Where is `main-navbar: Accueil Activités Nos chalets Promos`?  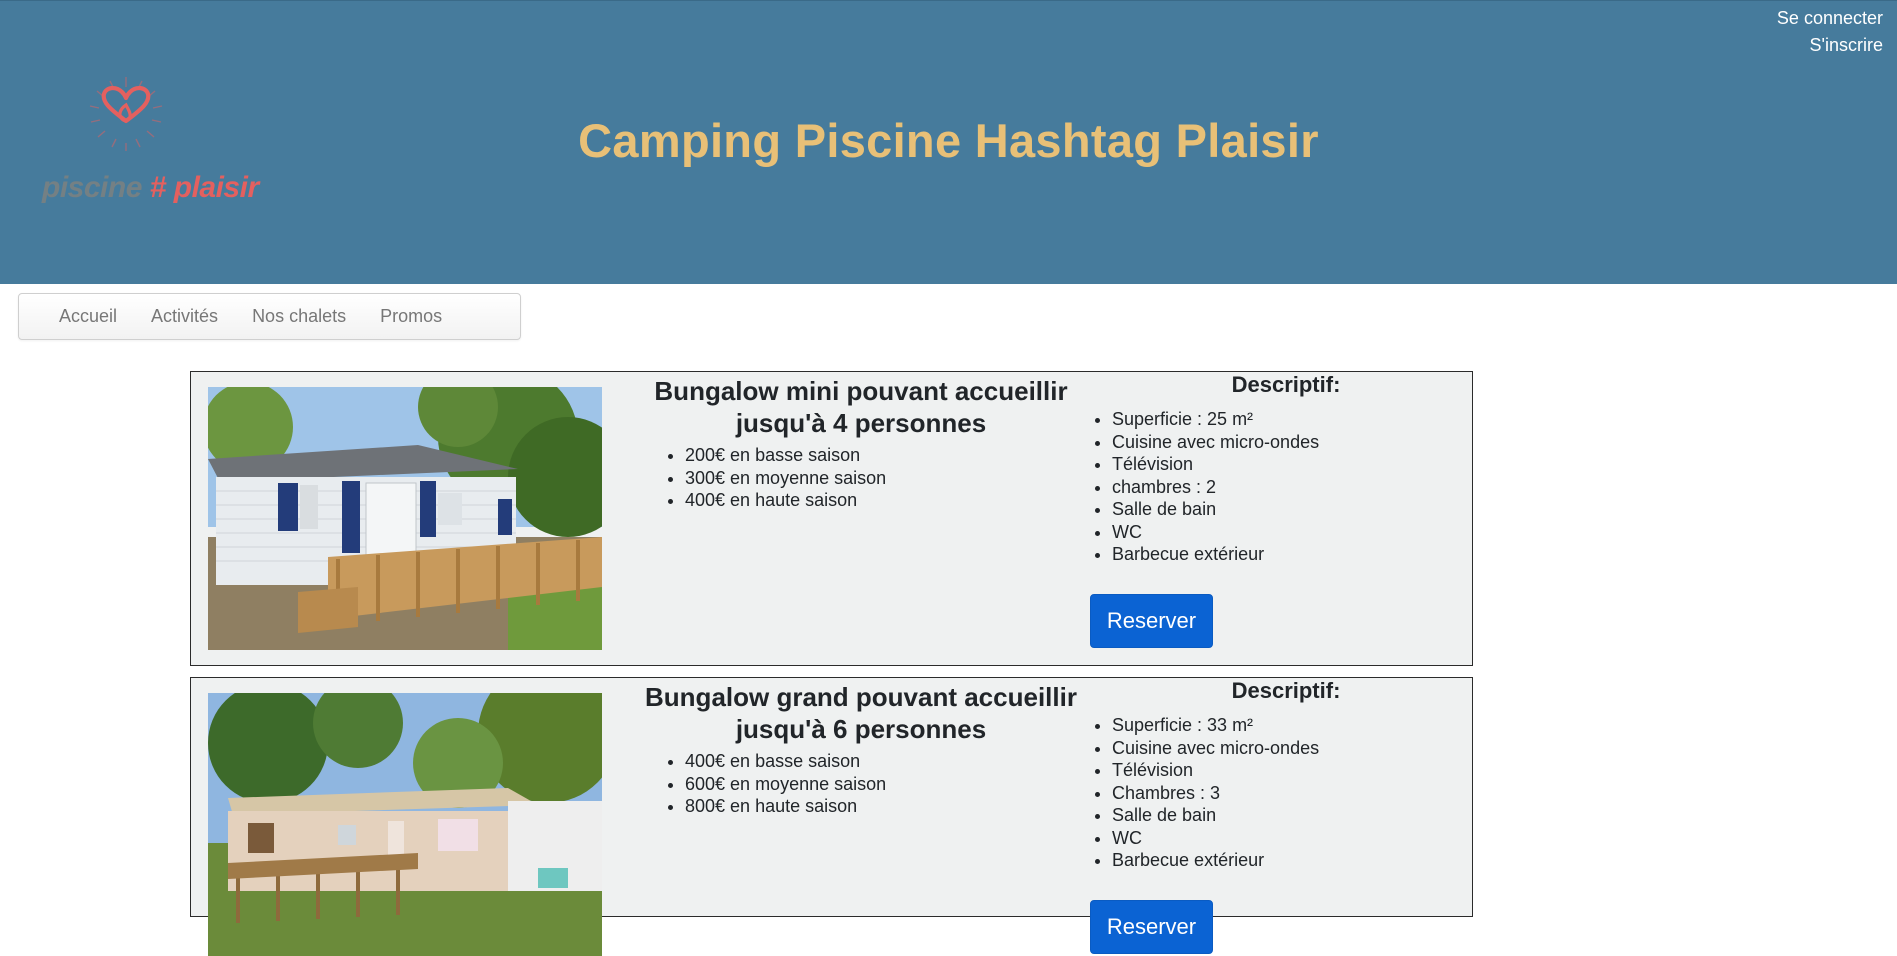 main-navbar: Accueil Activités Nos chalets Promos is located at coordinates (269, 316).